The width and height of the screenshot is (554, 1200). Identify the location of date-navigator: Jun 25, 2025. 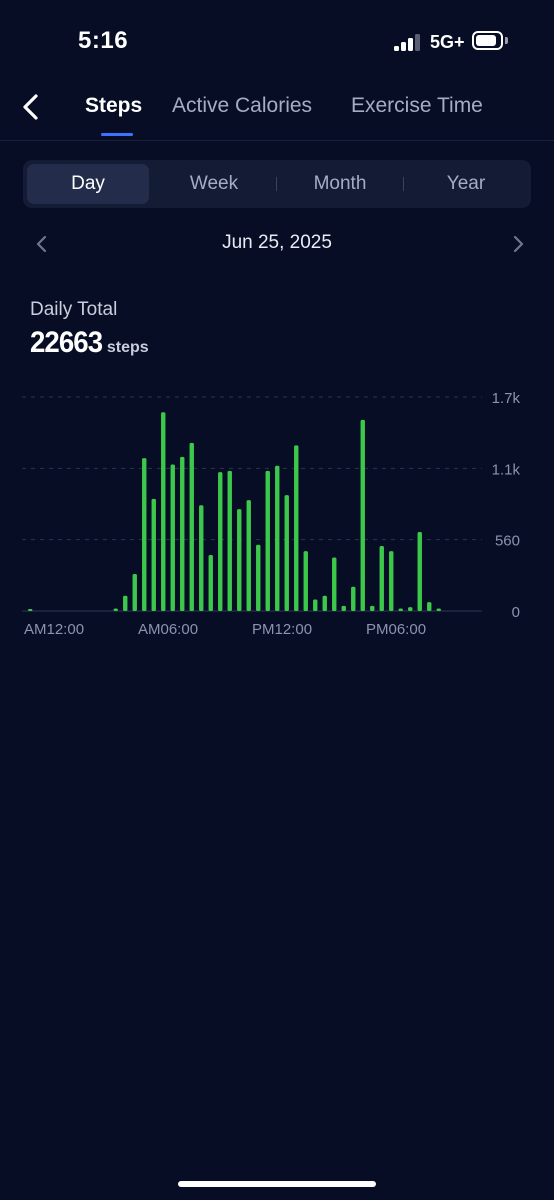
(277, 244).